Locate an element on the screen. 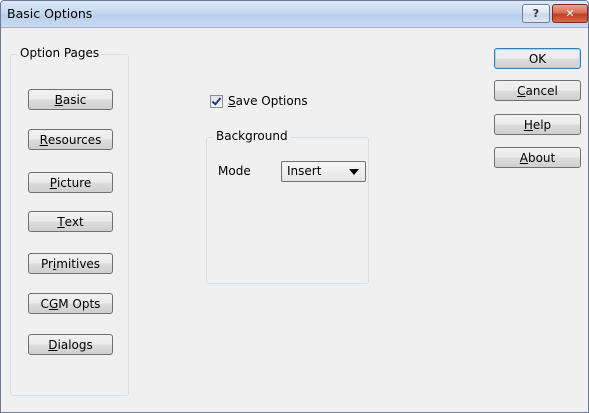  resources-button: Resources is located at coordinates (70, 139).